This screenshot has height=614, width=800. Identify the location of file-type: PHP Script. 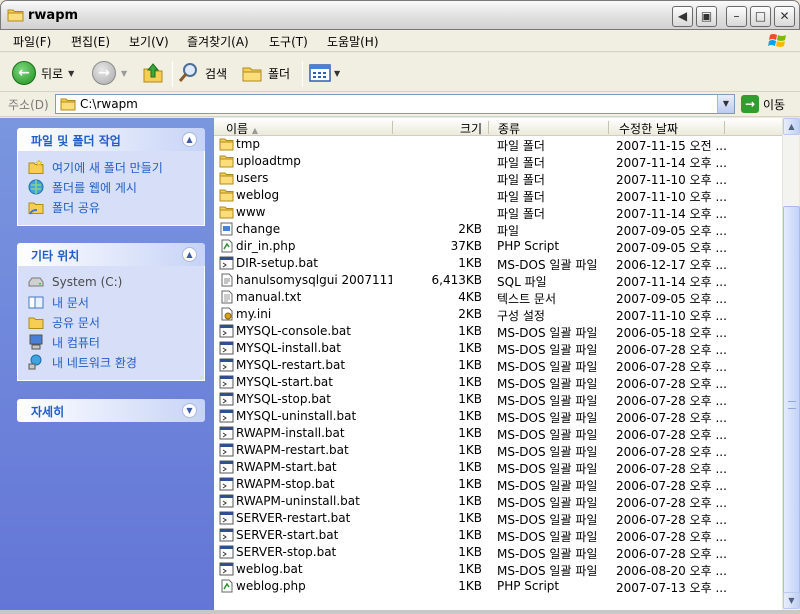
(528, 246).